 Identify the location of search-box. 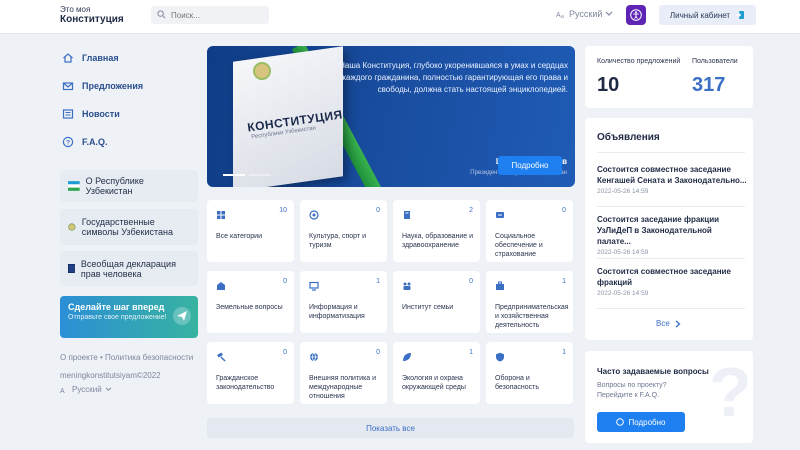
(210, 15).